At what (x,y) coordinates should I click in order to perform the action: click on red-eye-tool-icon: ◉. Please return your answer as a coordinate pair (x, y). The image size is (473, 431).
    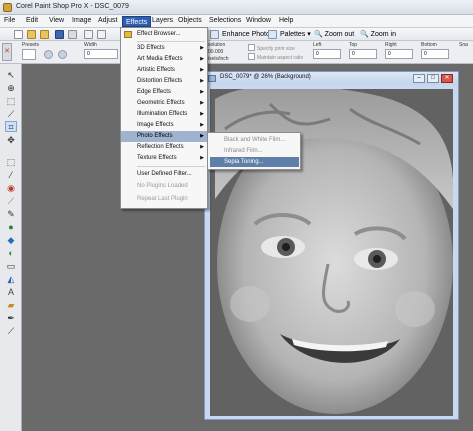
    Looking at the image, I should click on (11, 188).